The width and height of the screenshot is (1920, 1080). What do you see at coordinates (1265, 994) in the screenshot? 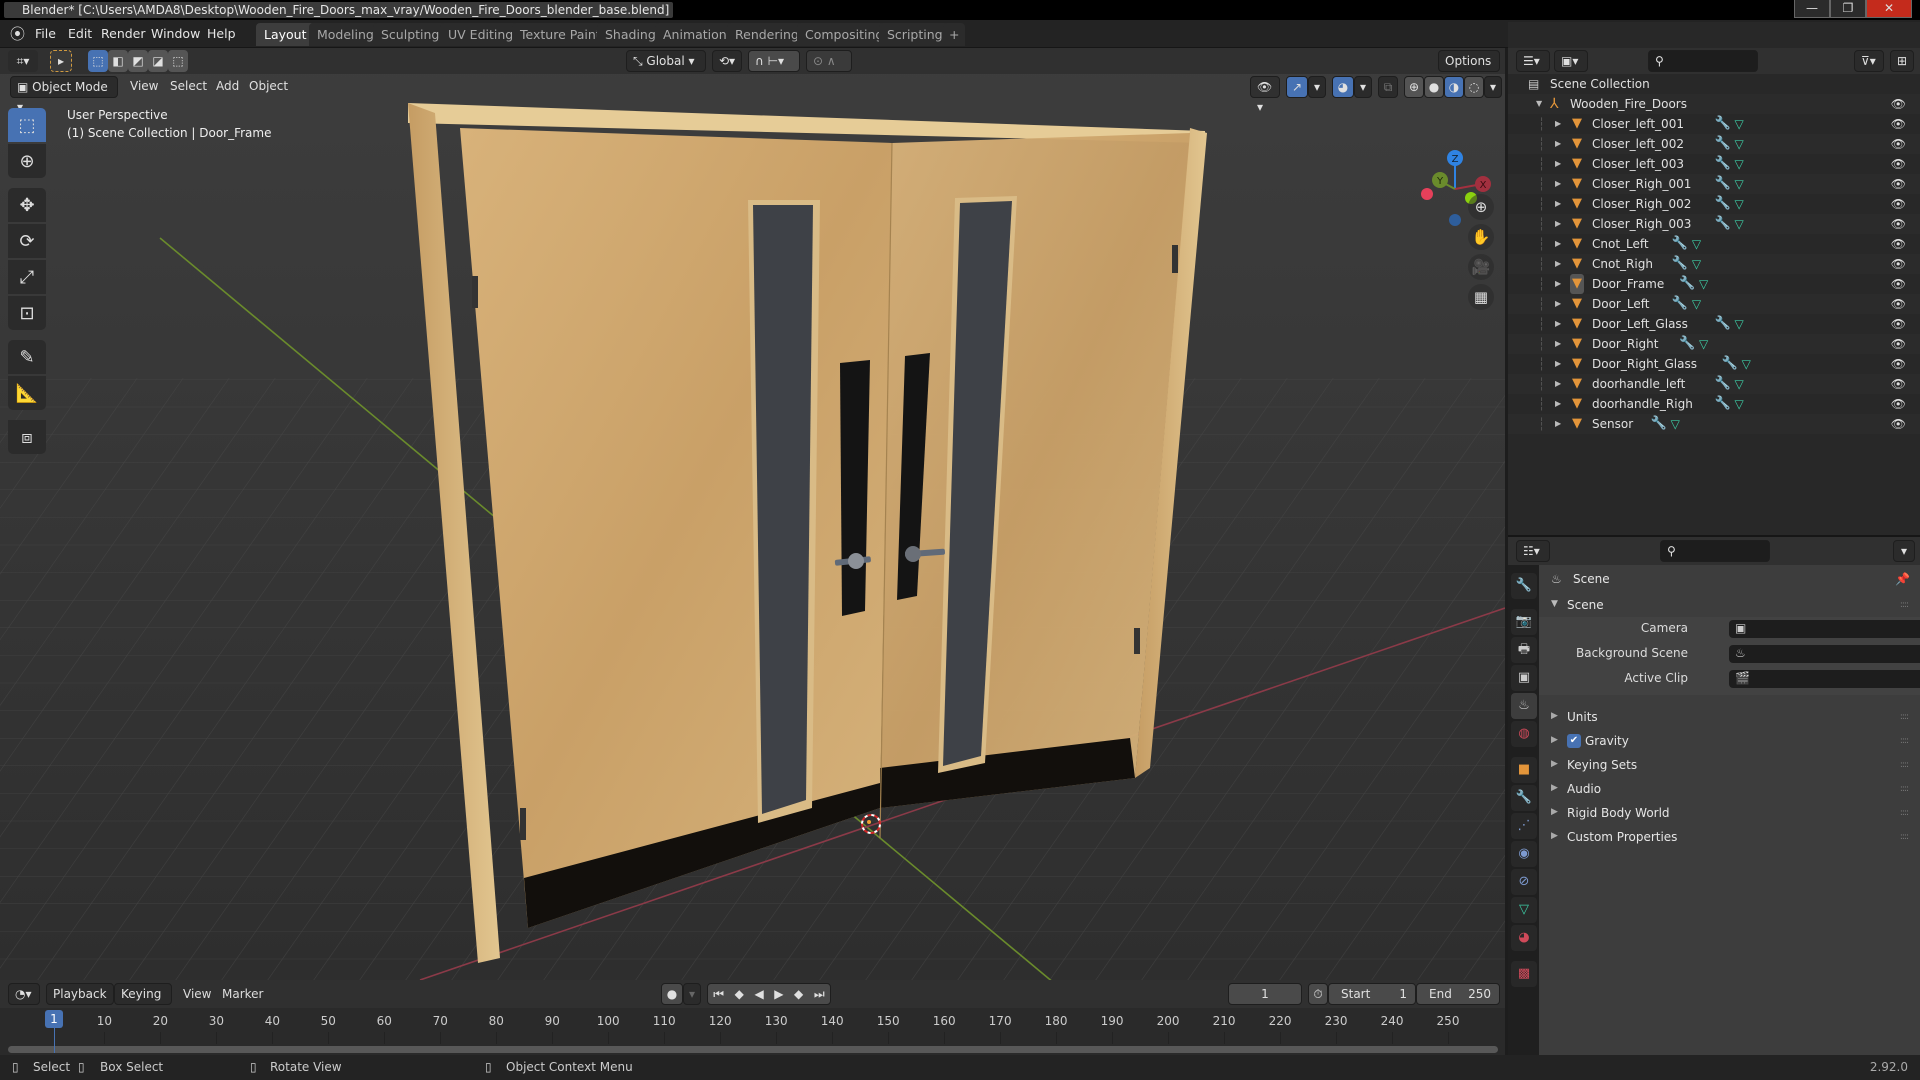
I see `current-frame-field: 1` at bounding box center [1265, 994].